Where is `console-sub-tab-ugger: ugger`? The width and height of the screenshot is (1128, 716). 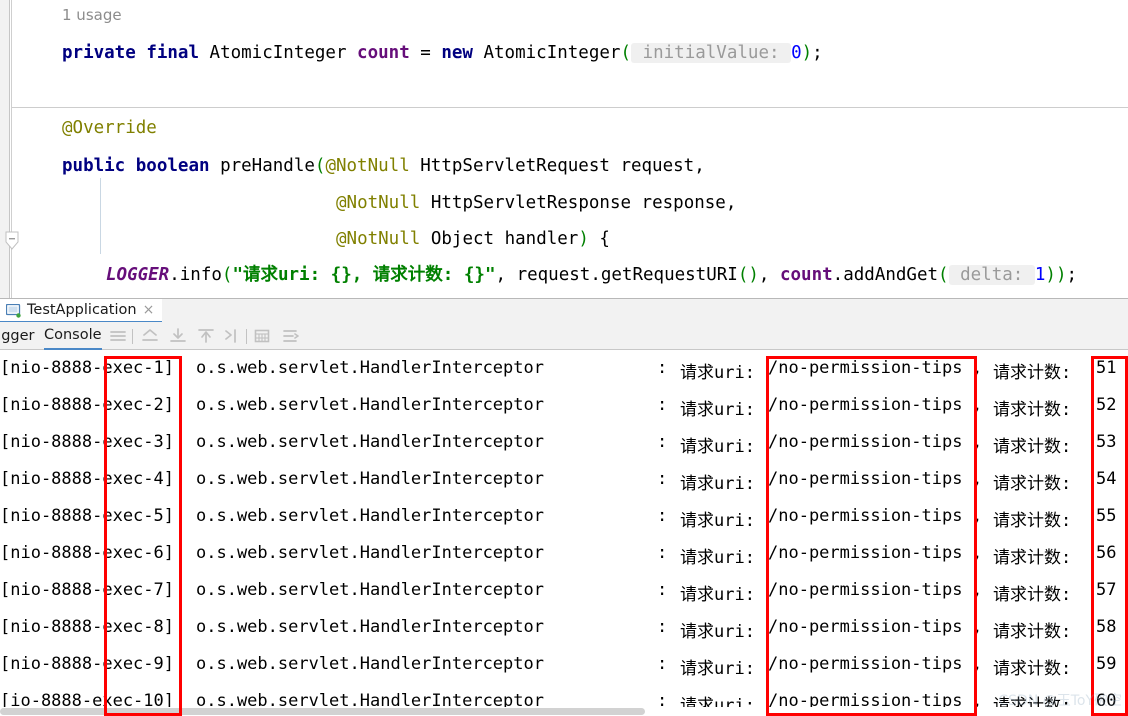 console-sub-tab-ugger: ugger is located at coordinates (17, 336).